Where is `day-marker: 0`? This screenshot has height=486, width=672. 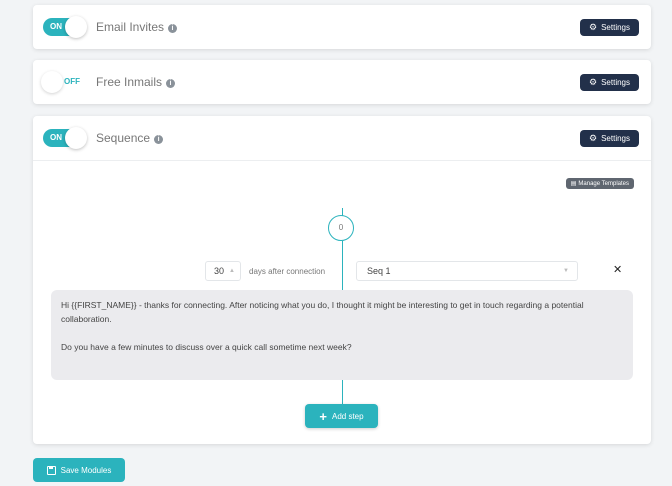
day-marker: 0 is located at coordinates (341, 228).